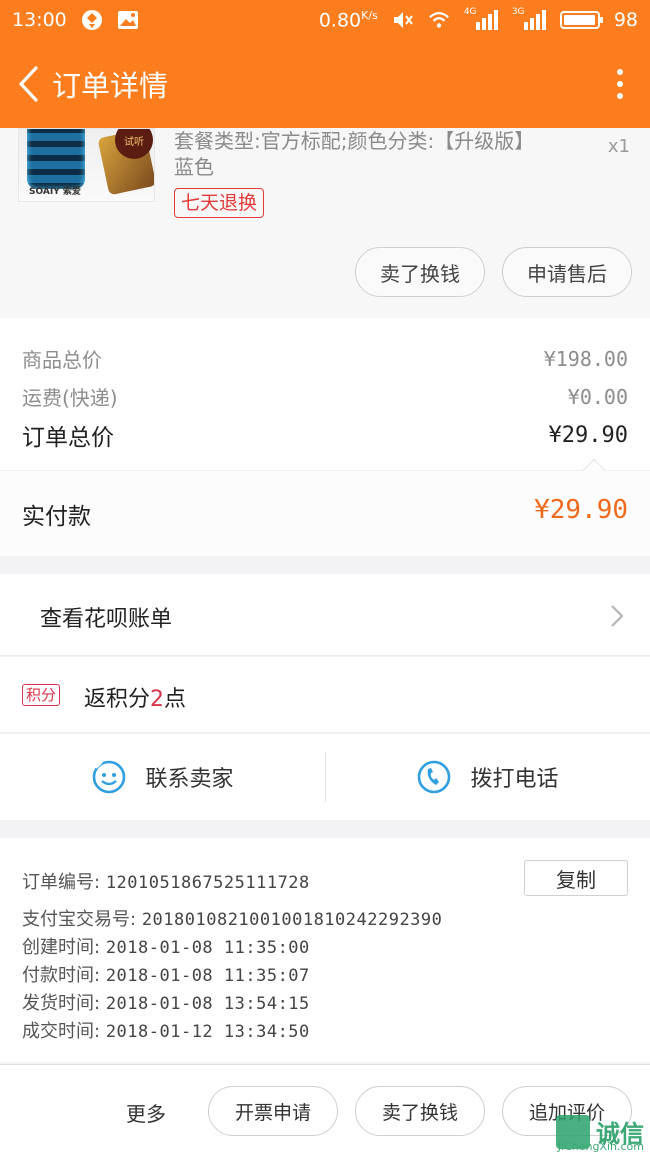 This screenshot has width=650, height=1155. Describe the element at coordinates (588, 435) in the screenshot. I see `order-total-value: ¥29.90` at that location.